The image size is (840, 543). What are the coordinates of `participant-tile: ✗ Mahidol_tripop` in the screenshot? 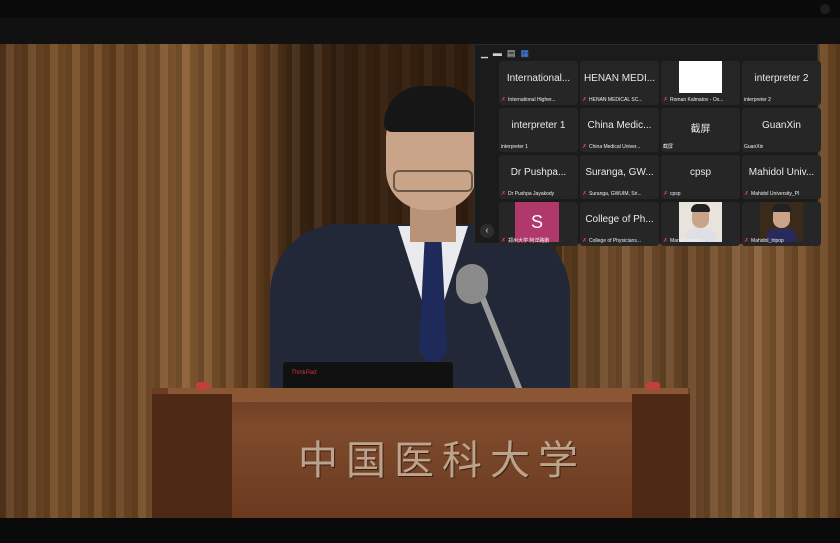 It's located at (781, 224).